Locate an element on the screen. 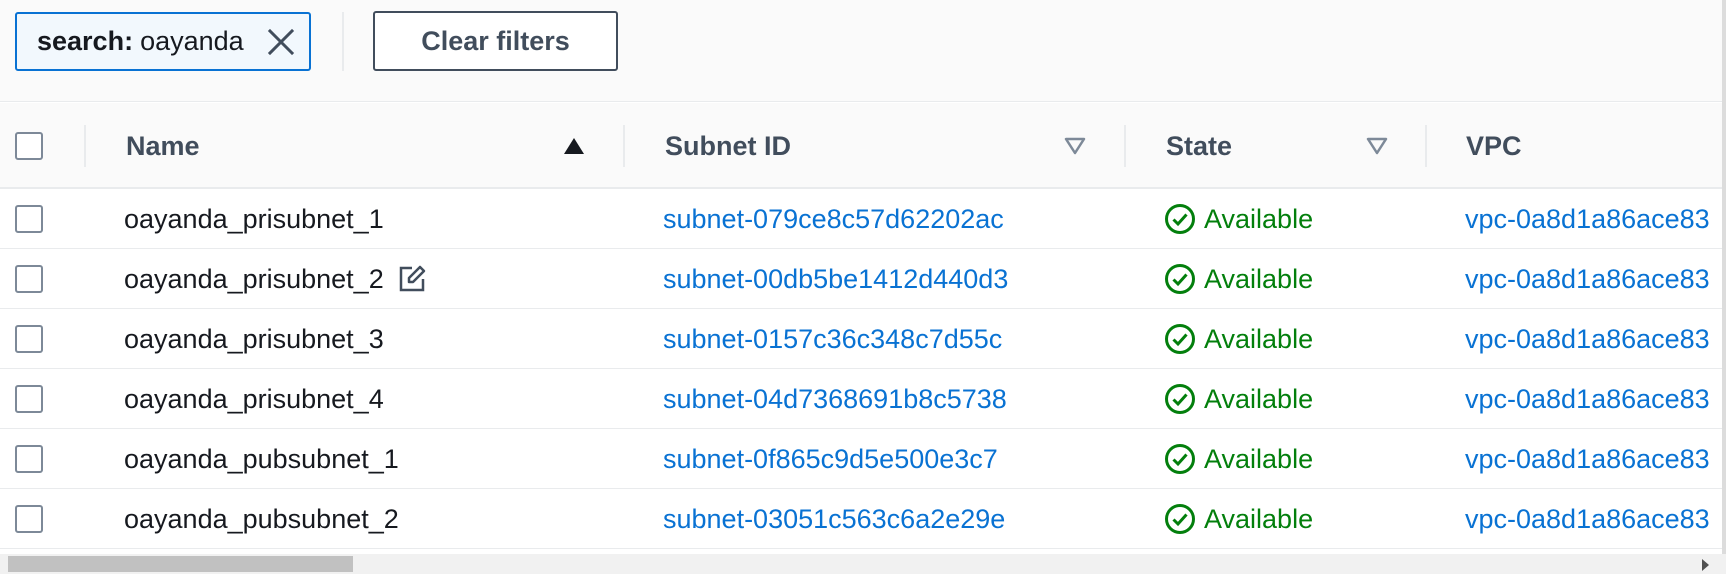  subnet-name: oayanda_prisubnet_1 is located at coordinates (254, 219).